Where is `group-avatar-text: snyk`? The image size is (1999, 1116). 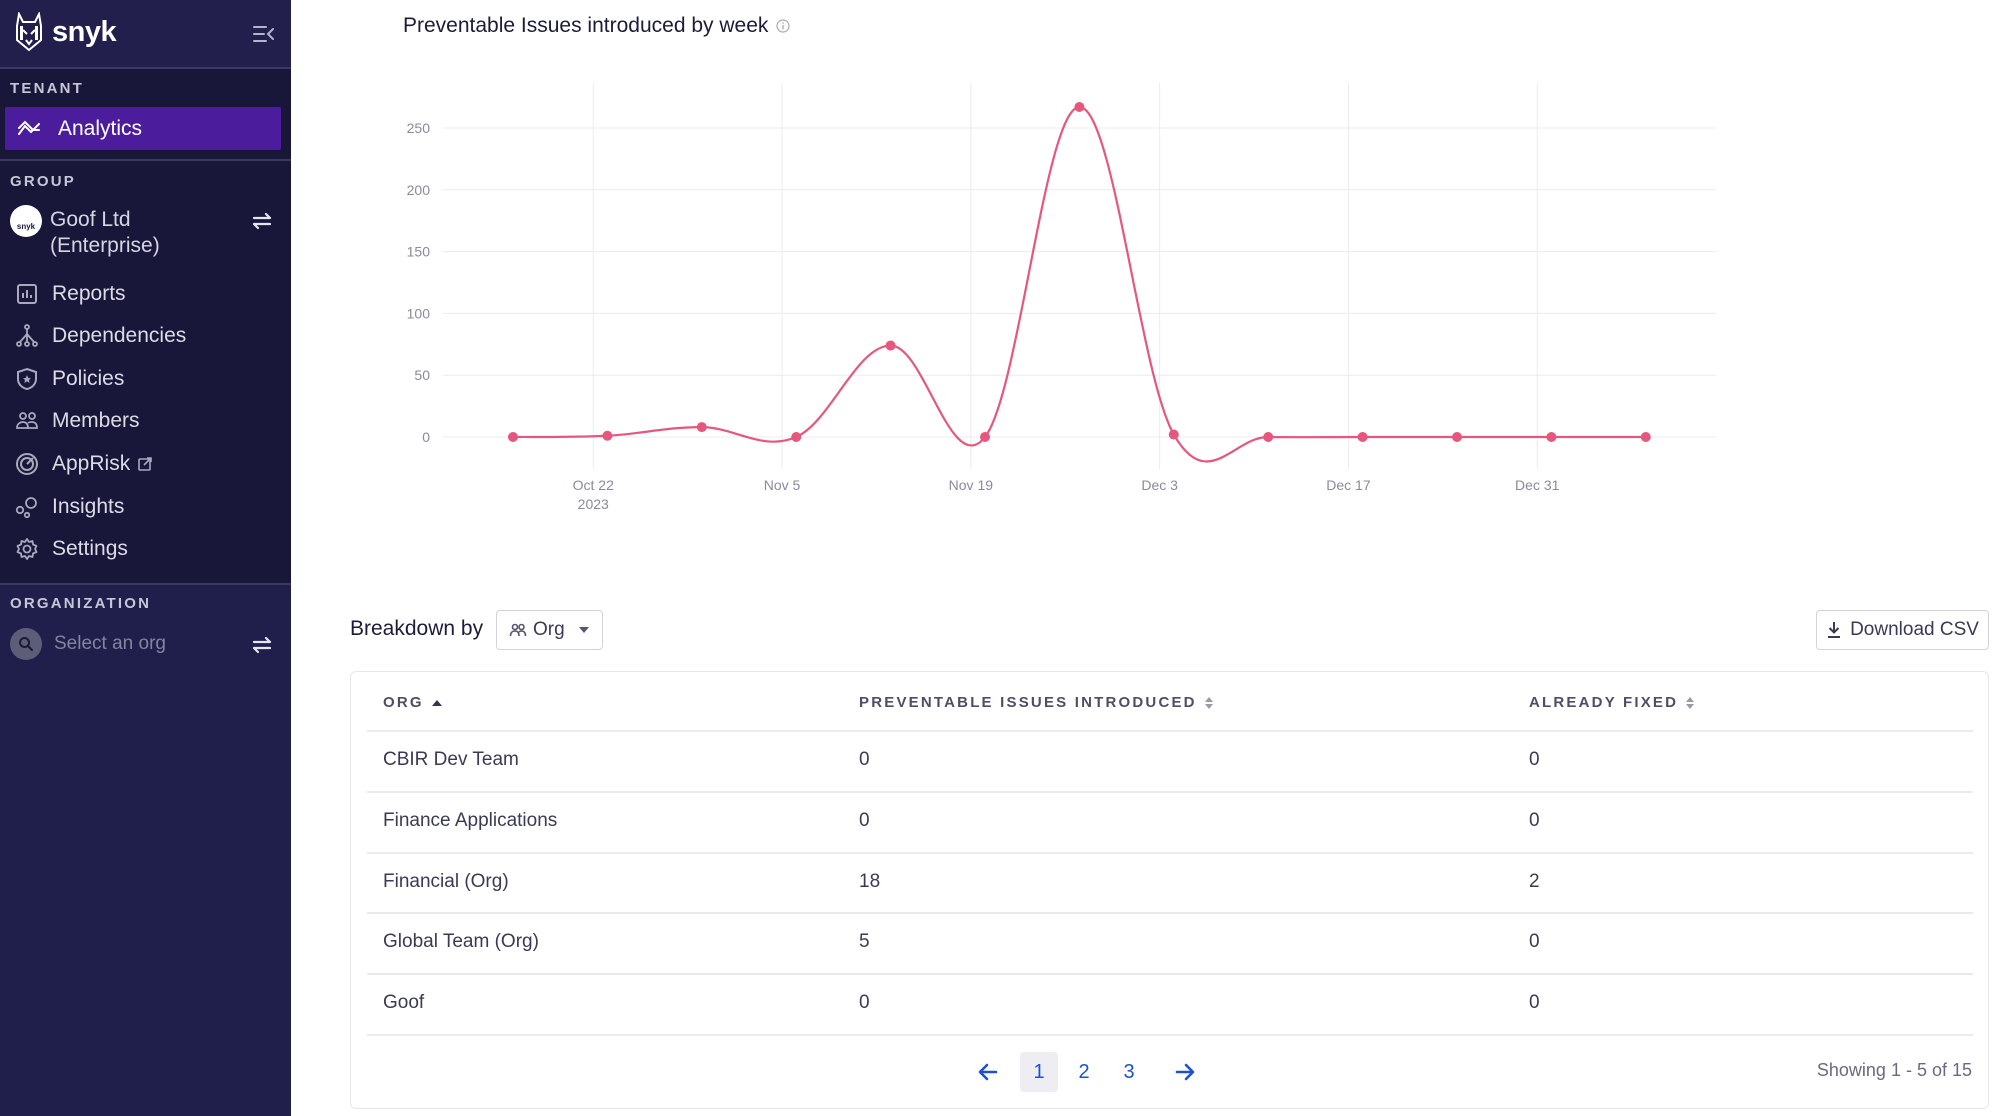
group-avatar-text: snyk is located at coordinates (26, 226).